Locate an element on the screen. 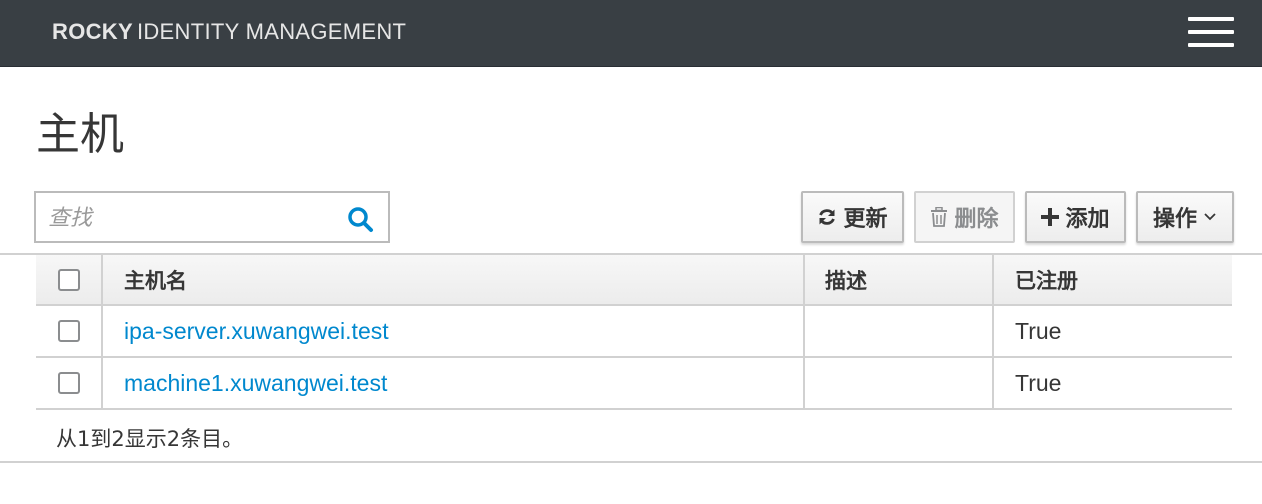 The height and width of the screenshot is (504, 1262). table-row: ipa-server.xuwangwei.test True is located at coordinates (634, 332).